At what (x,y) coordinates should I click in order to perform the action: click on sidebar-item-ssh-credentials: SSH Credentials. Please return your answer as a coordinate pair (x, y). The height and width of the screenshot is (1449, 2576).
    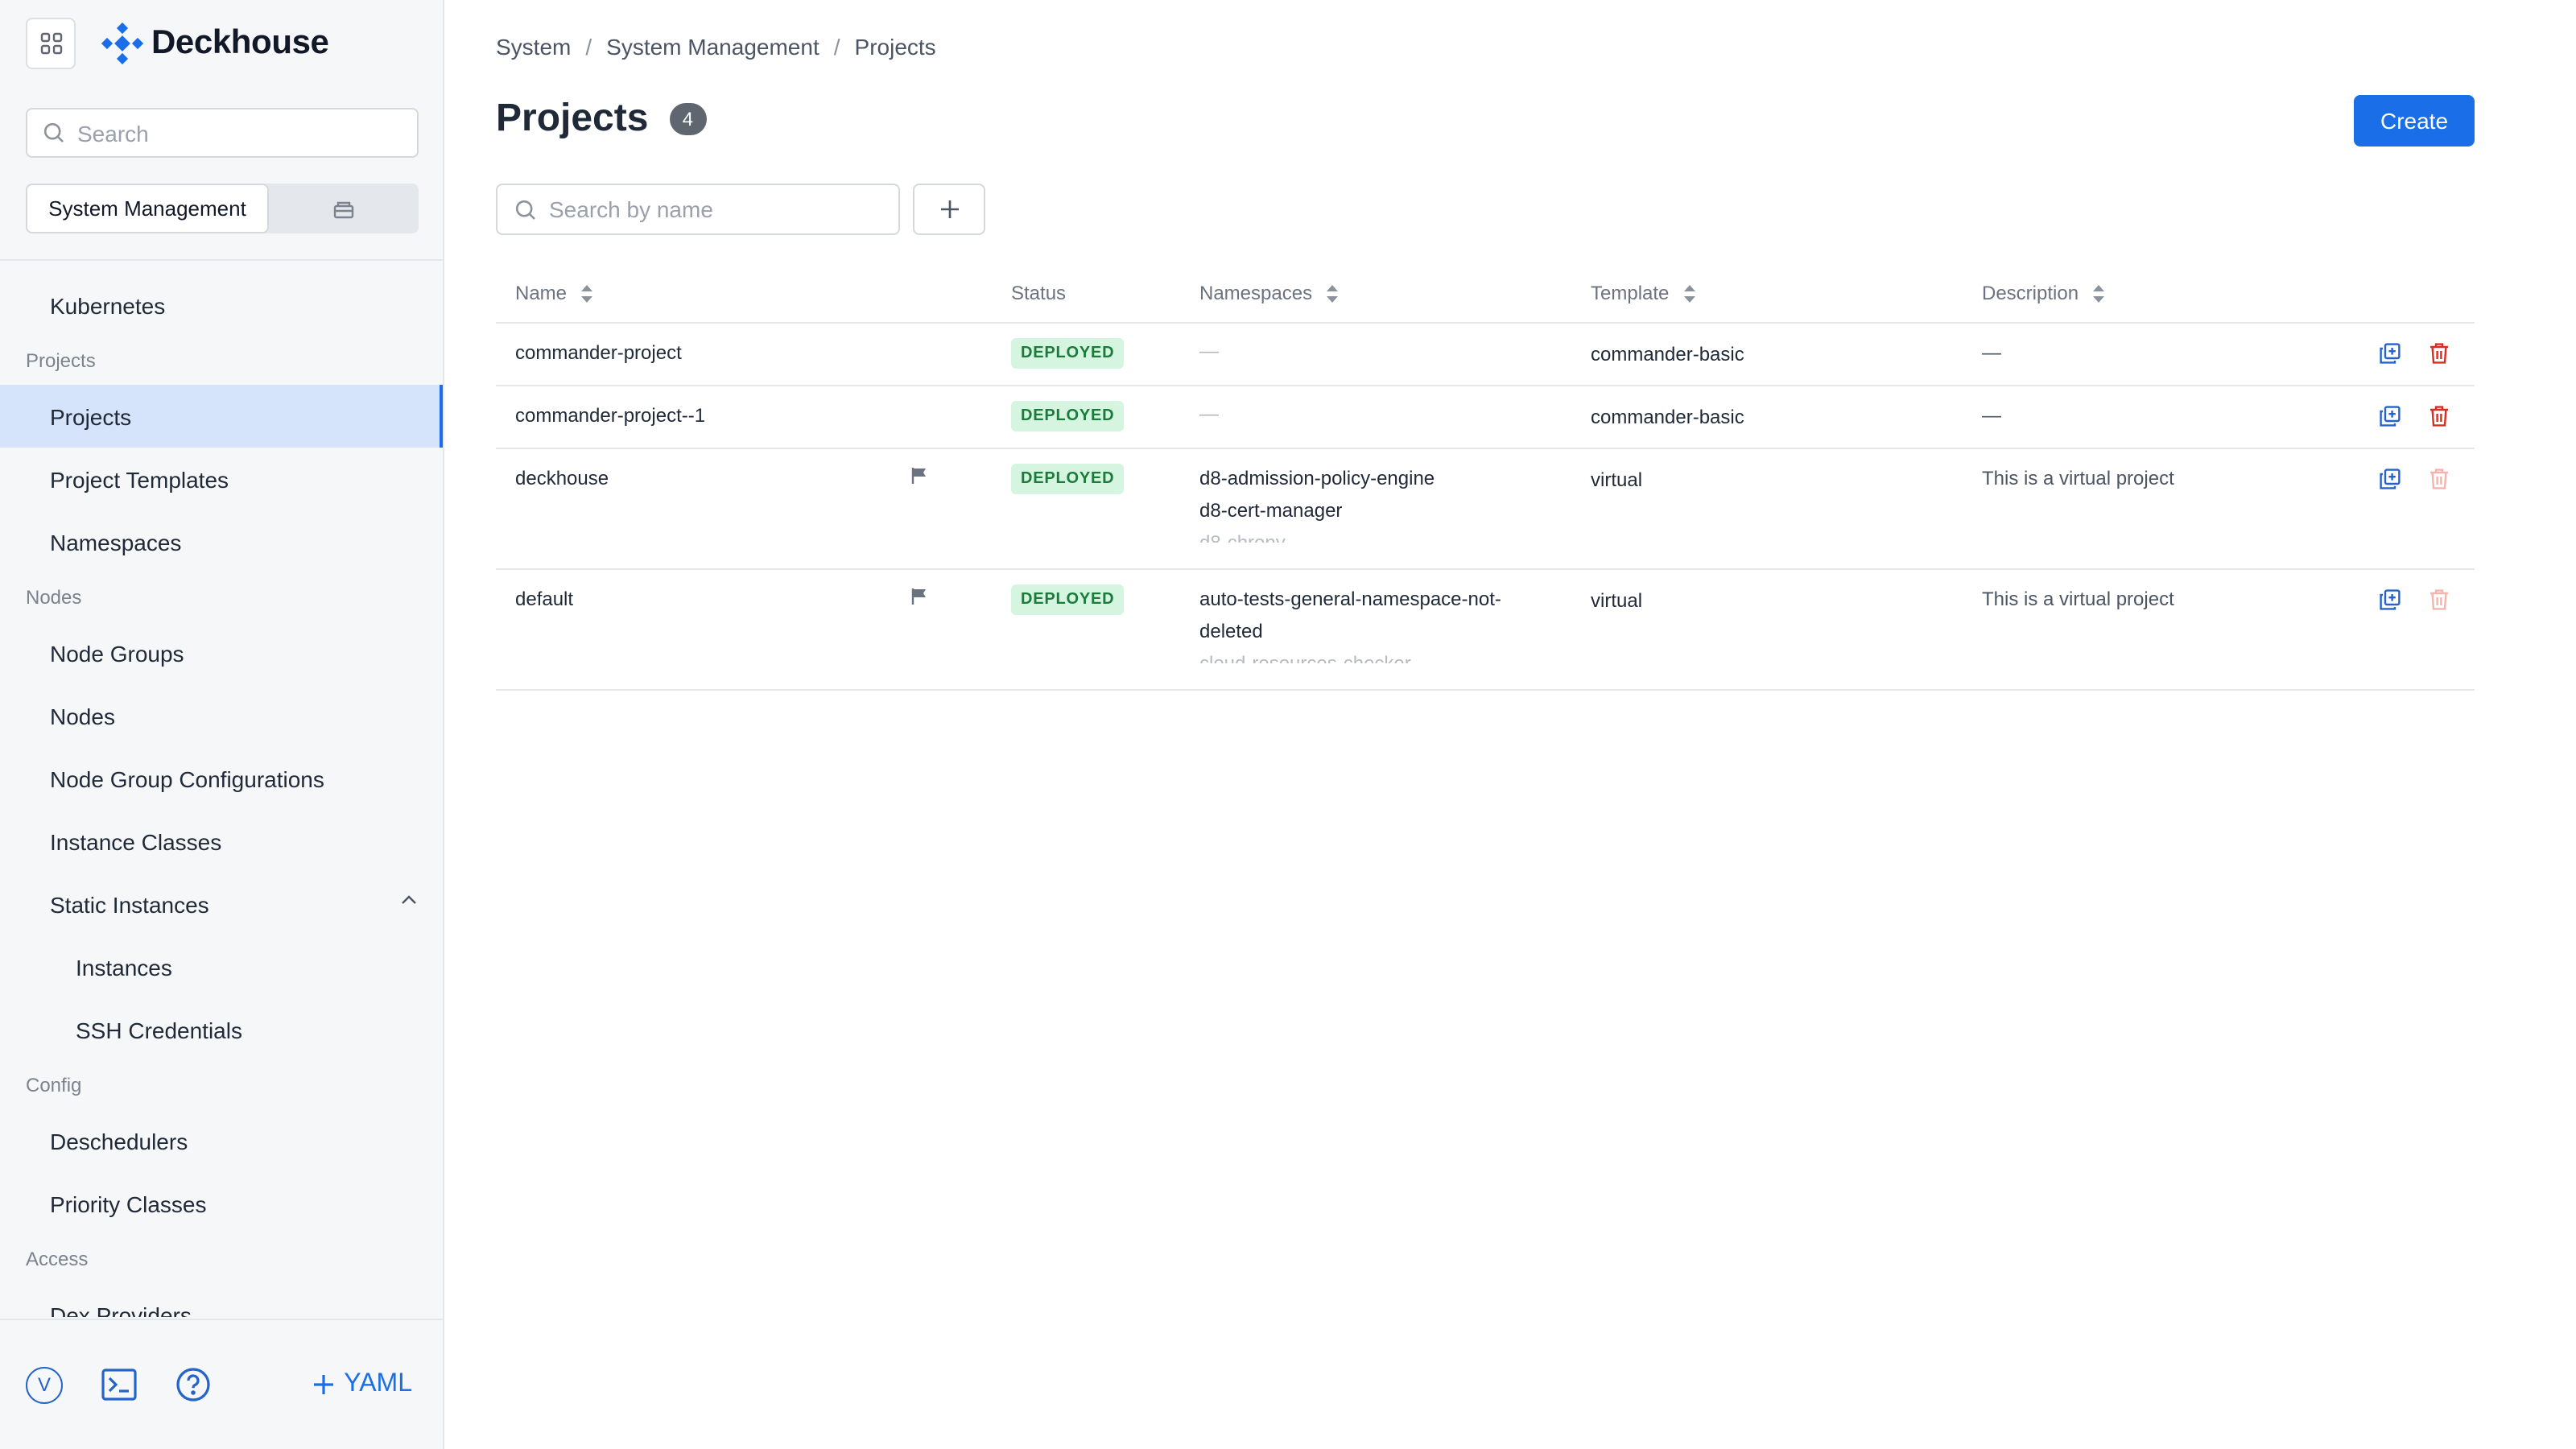
    Looking at the image, I should click on (221, 1029).